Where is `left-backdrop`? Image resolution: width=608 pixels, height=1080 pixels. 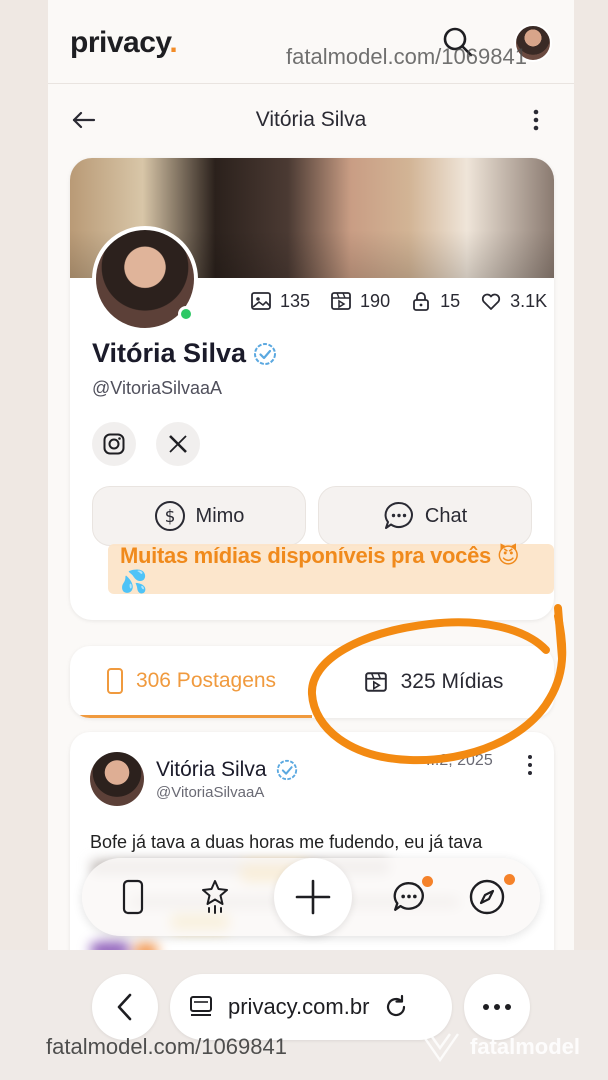 left-backdrop is located at coordinates (24, 540).